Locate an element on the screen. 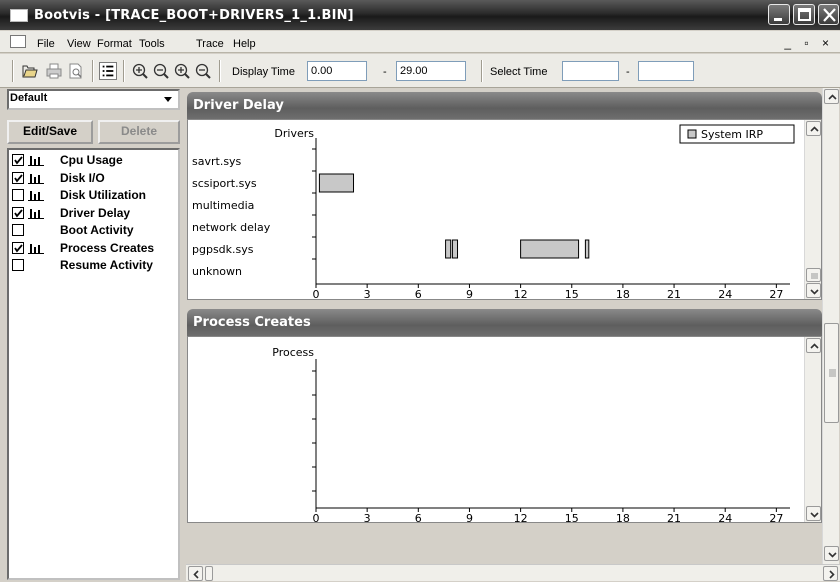 The image size is (840, 582). select-time-end-input is located at coordinates (666, 71).